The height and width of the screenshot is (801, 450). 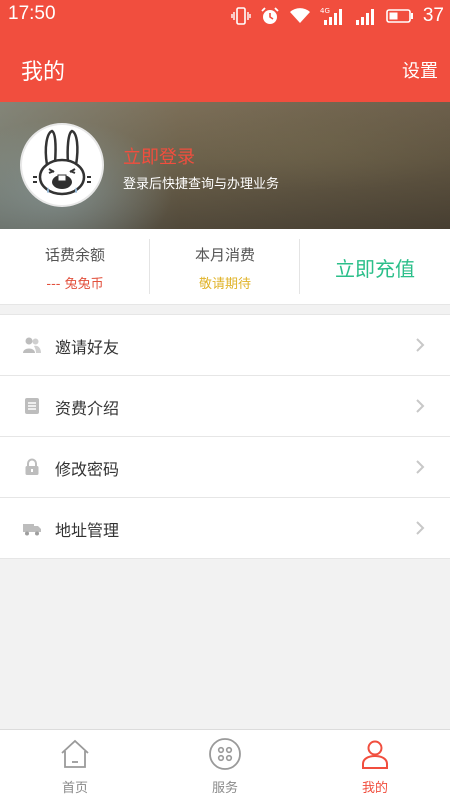 What do you see at coordinates (225, 16) in the screenshot?
I see `status-bar: 17:50 4G 37` at bounding box center [225, 16].